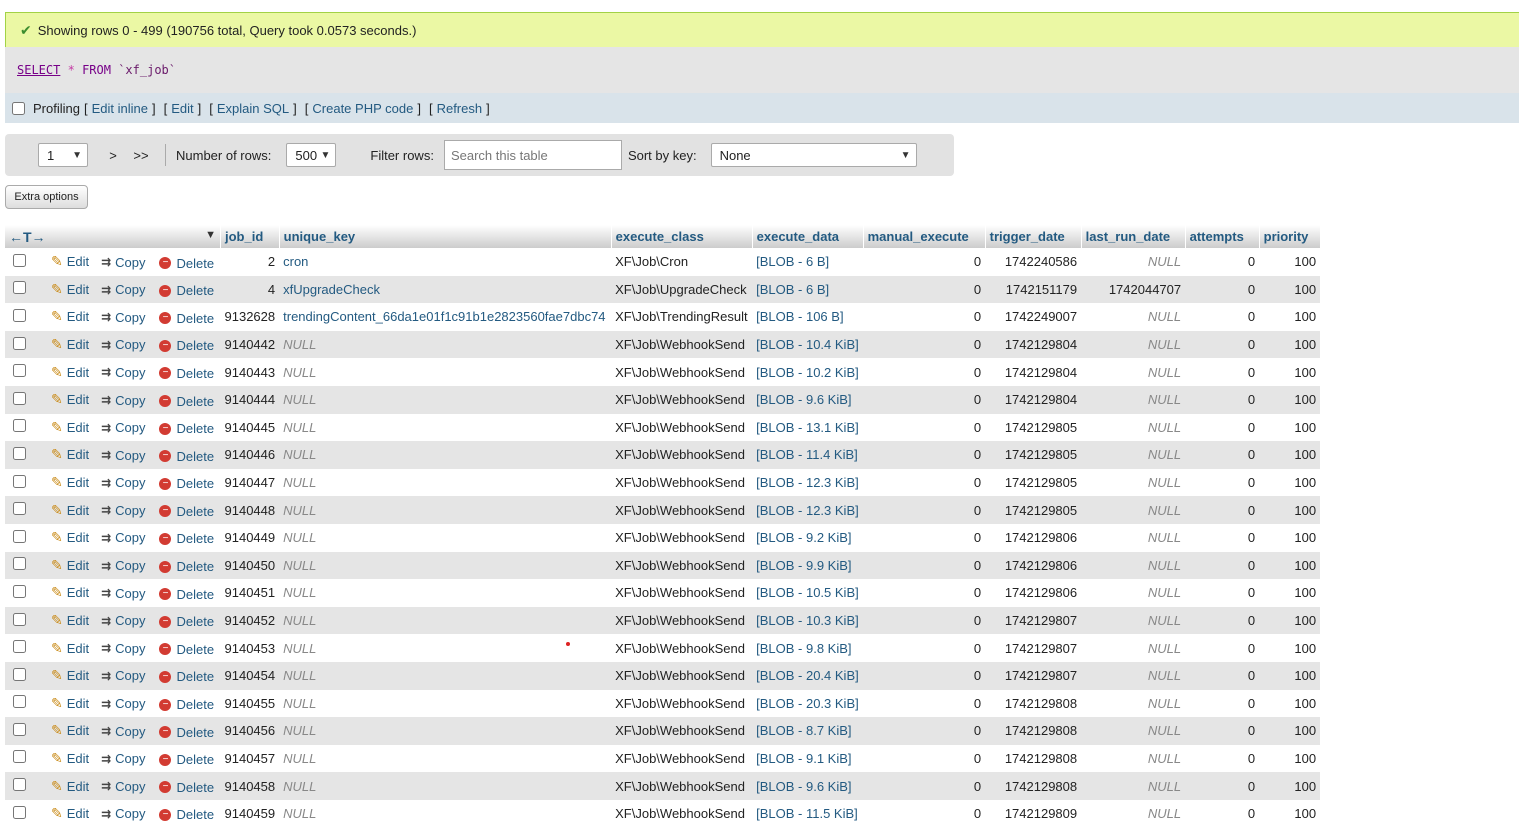 This screenshot has height=827, width=1519. What do you see at coordinates (141, 155) in the screenshot?
I see `last-page-button: >>` at bounding box center [141, 155].